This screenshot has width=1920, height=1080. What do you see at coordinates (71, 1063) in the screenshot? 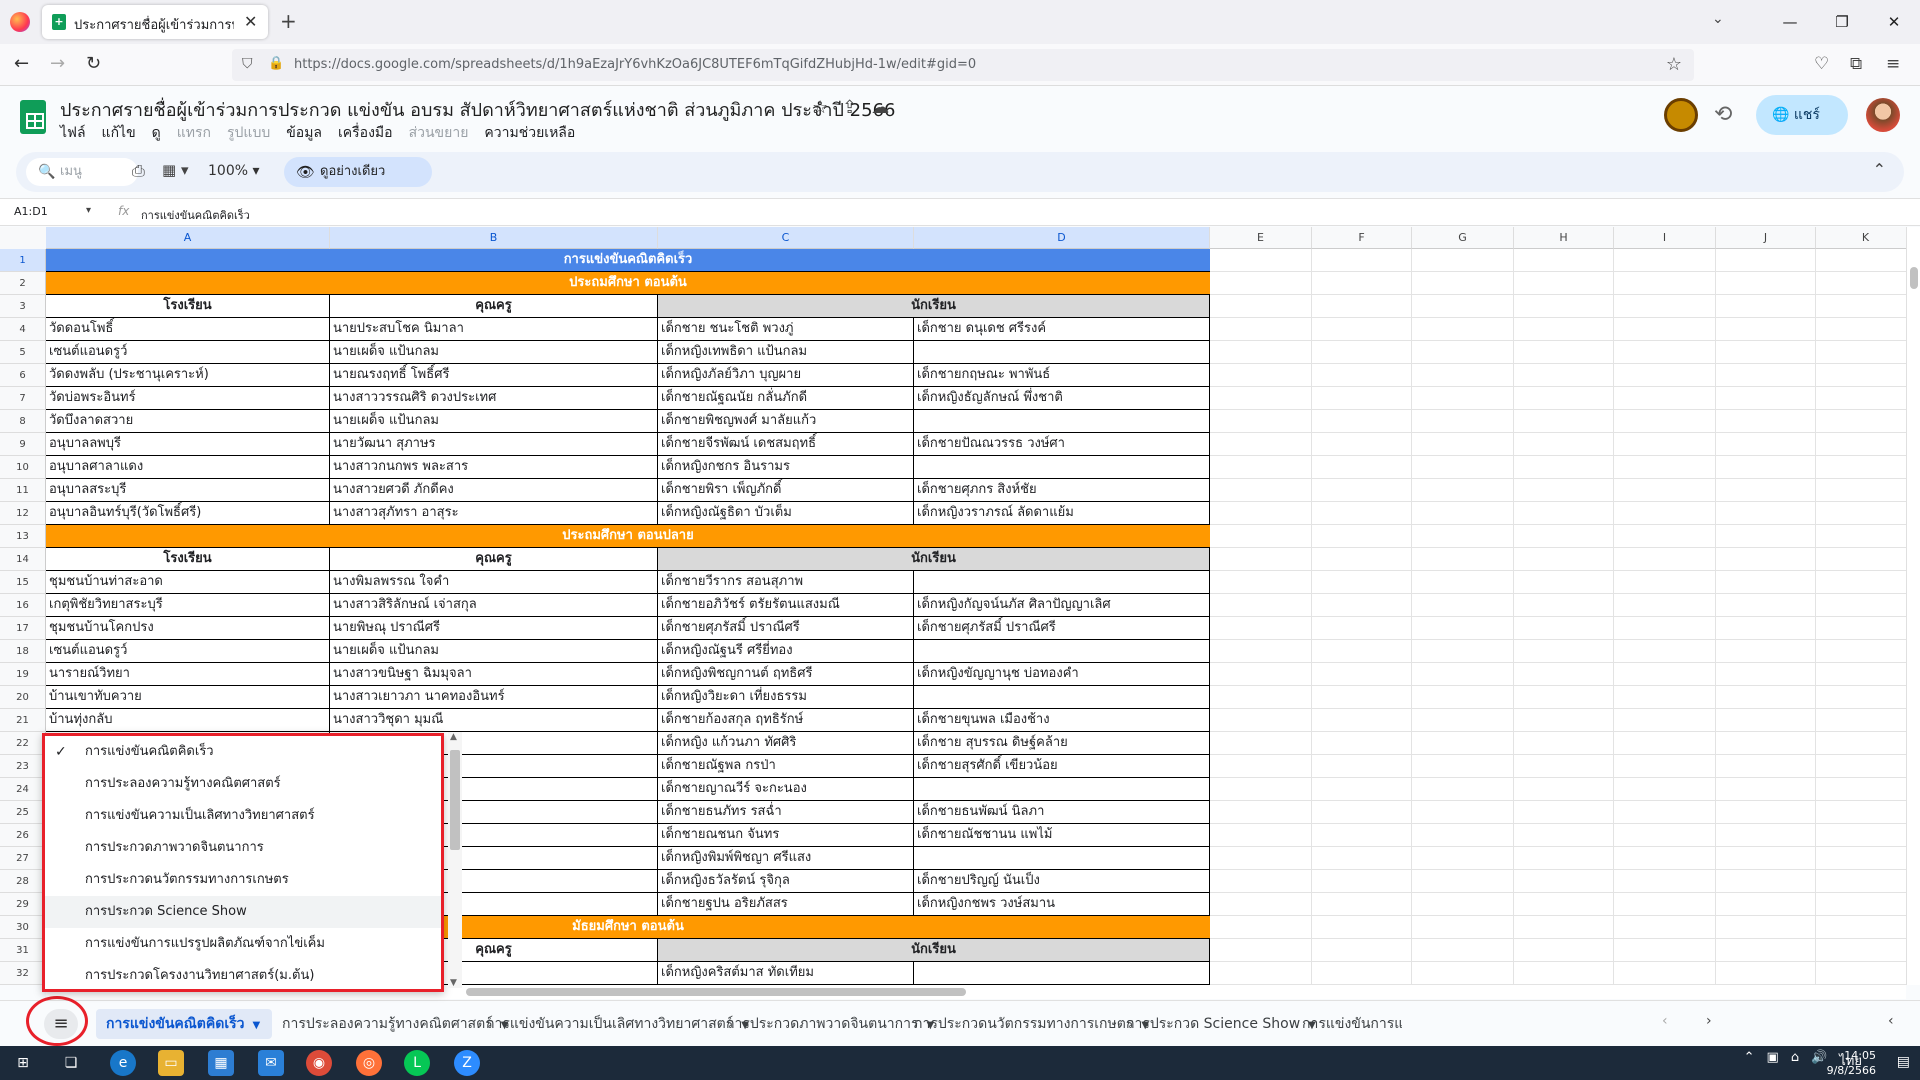
I see `task-view-icon: ❏` at bounding box center [71, 1063].